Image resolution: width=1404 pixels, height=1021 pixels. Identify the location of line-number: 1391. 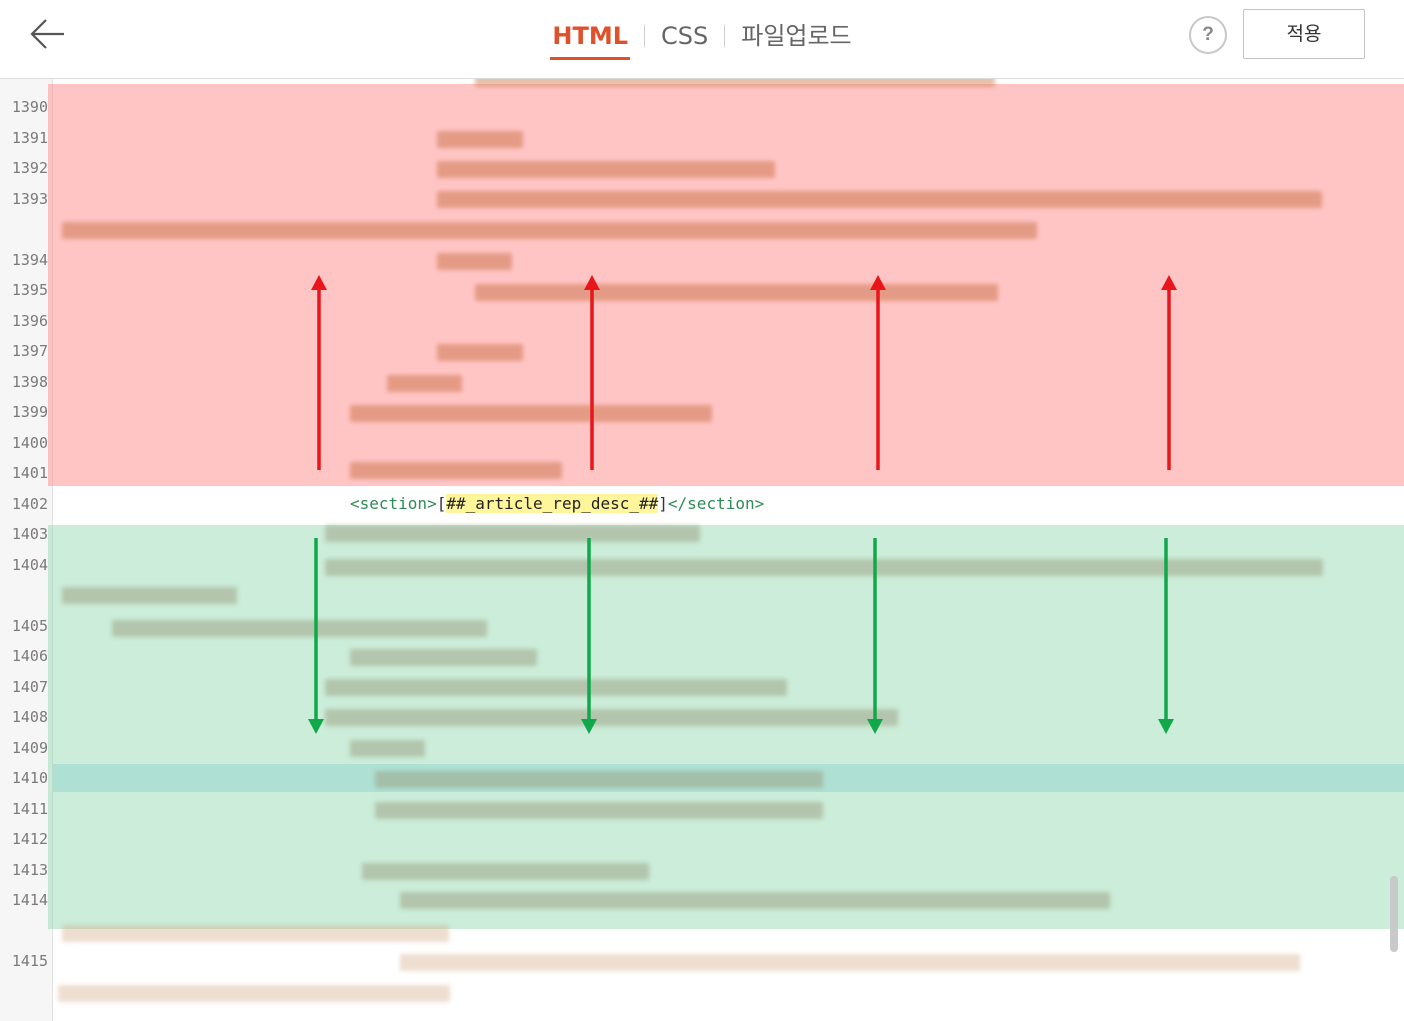
(29, 138).